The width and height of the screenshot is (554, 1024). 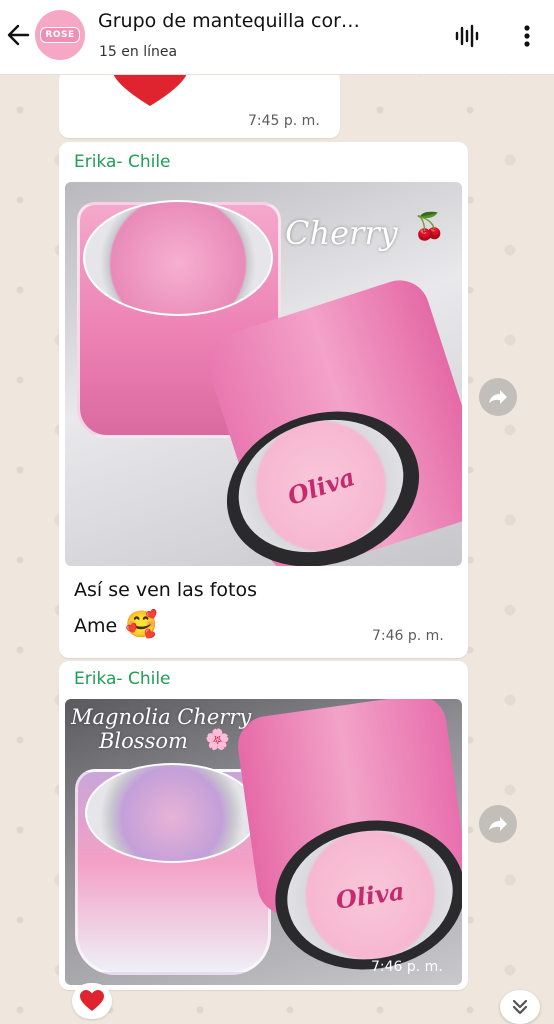 I want to click on smiling-face-with-hearts-icon: 🥰, so click(x=141, y=625).